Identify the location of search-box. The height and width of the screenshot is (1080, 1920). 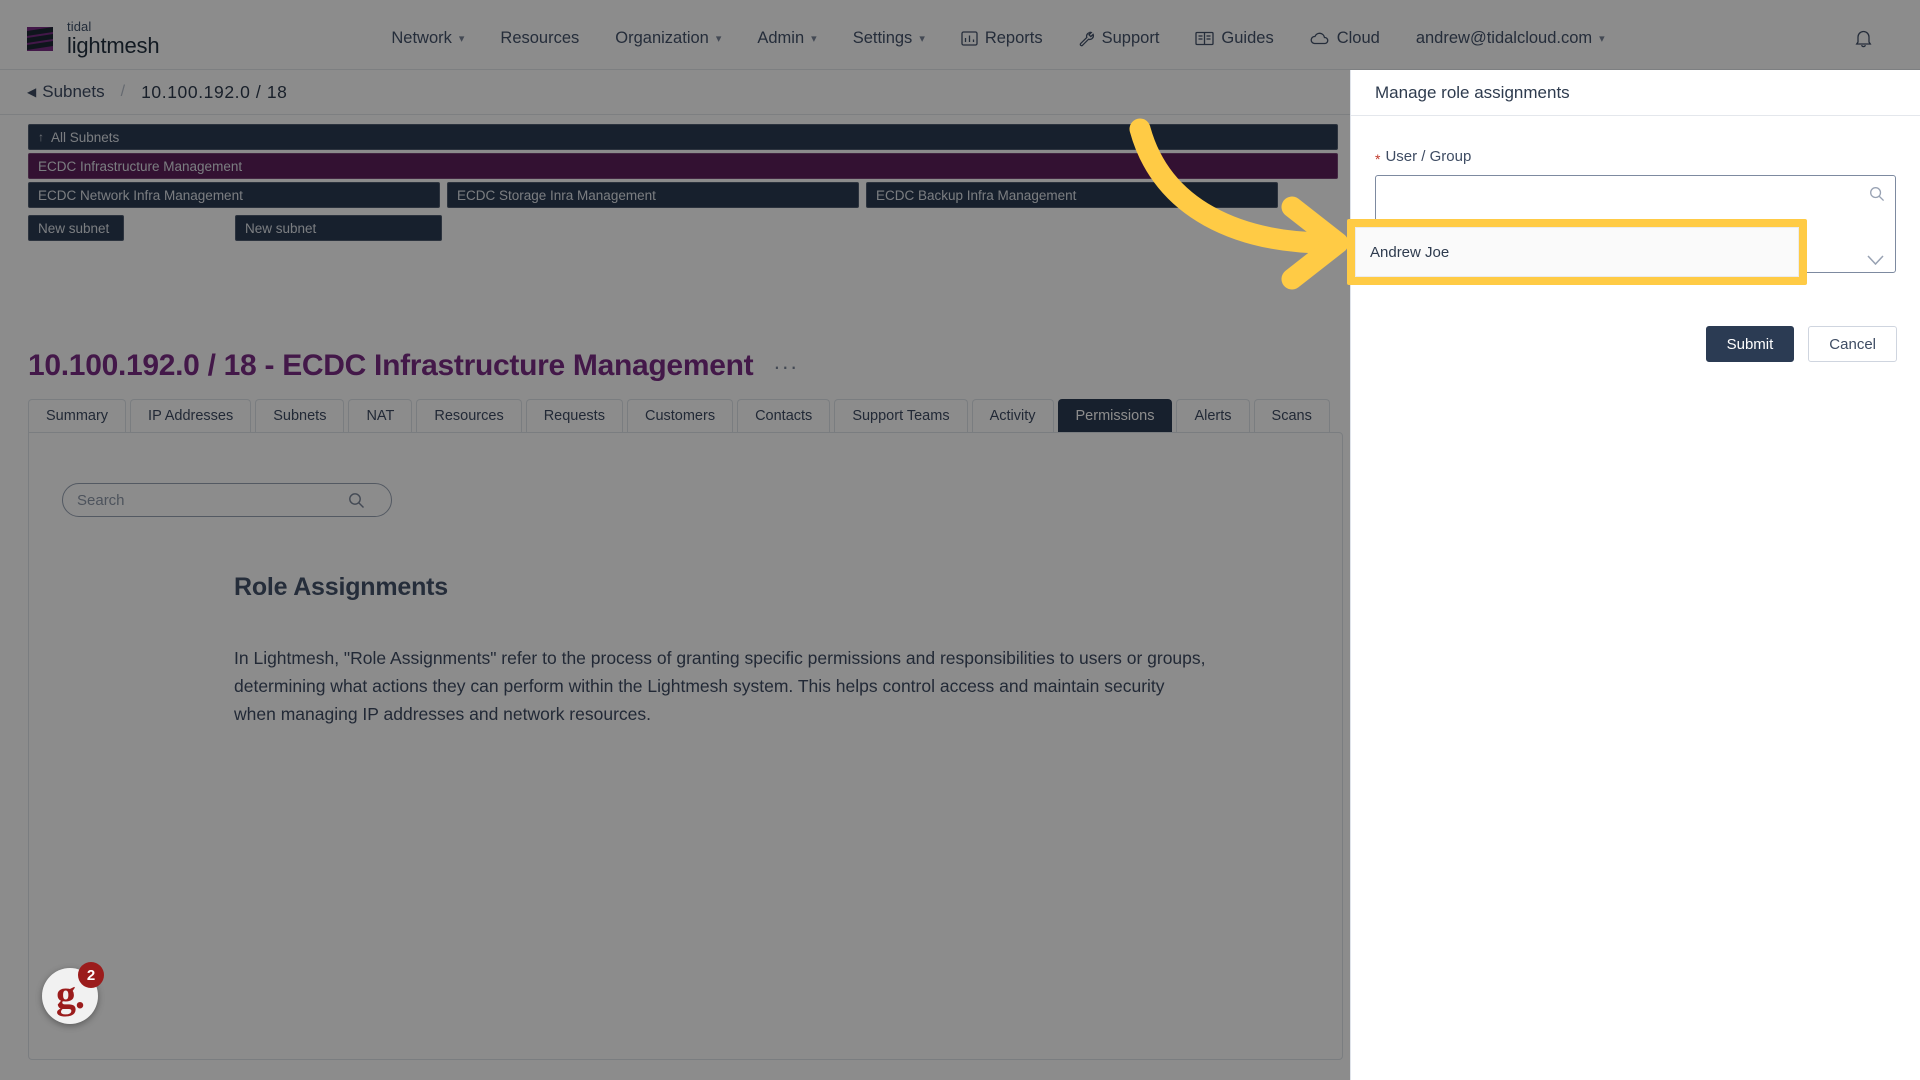
(227, 500).